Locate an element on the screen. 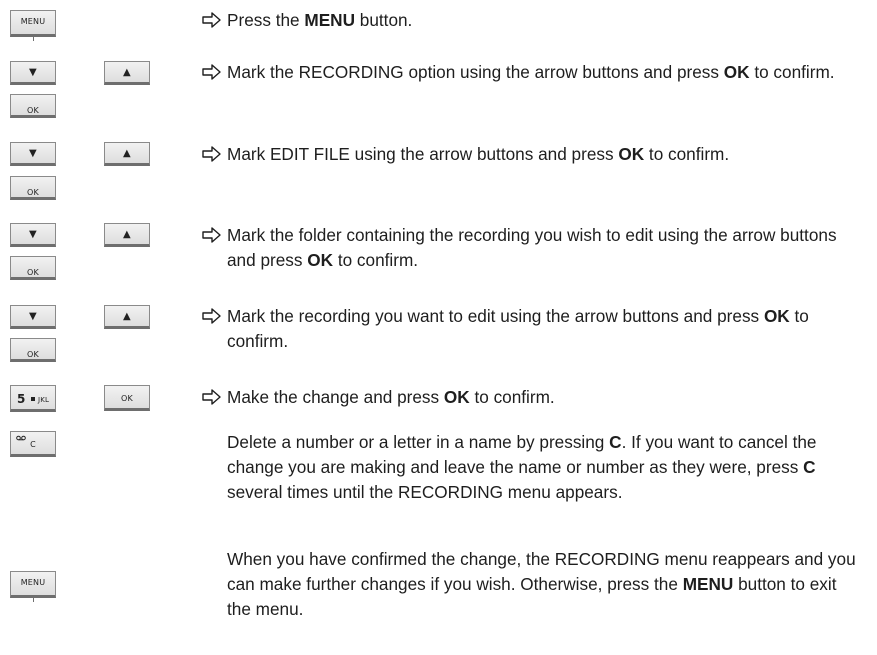 The image size is (877, 655). step-1: Press the MENU button. is located at coordinates (320, 20).